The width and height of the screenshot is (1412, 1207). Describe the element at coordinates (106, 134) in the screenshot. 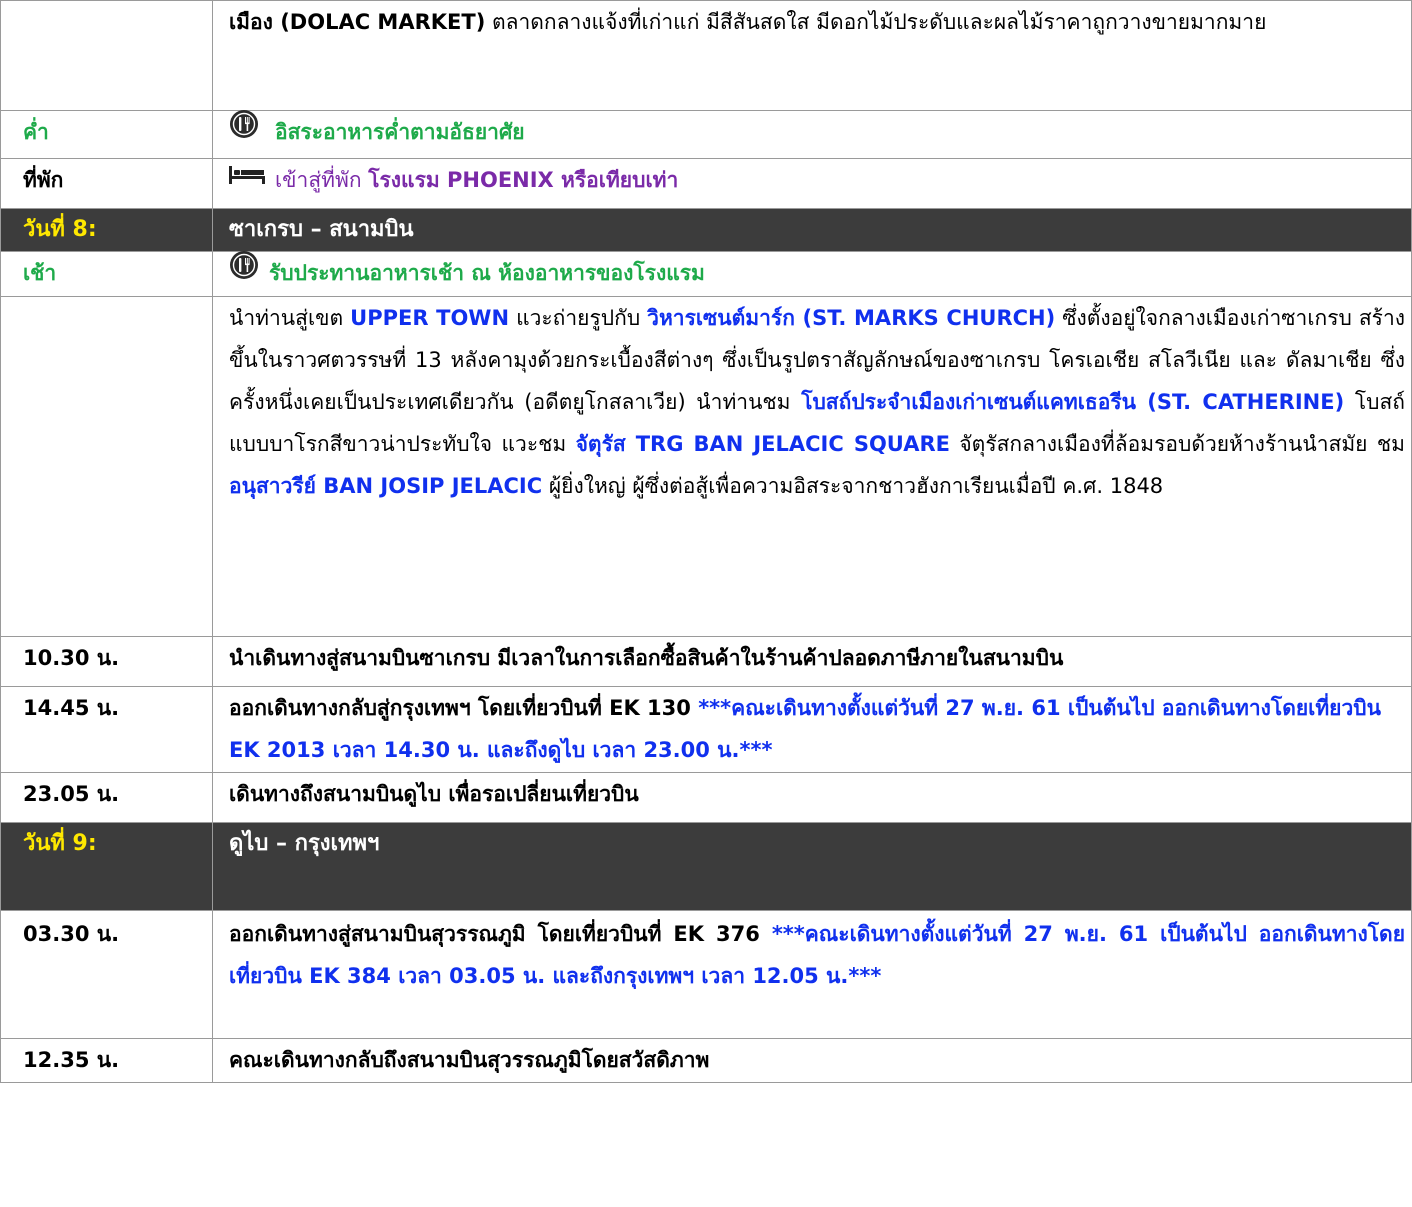

I see `meal-label: ค่ำ` at that location.